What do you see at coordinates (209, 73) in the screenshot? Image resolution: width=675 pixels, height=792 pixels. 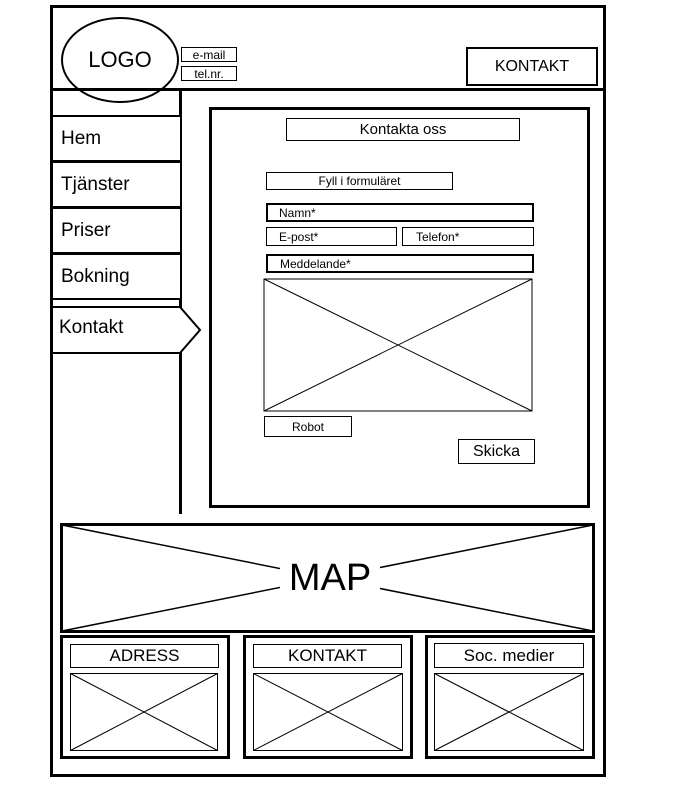 I see `phone-link: tel.nr.` at bounding box center [209, 73].